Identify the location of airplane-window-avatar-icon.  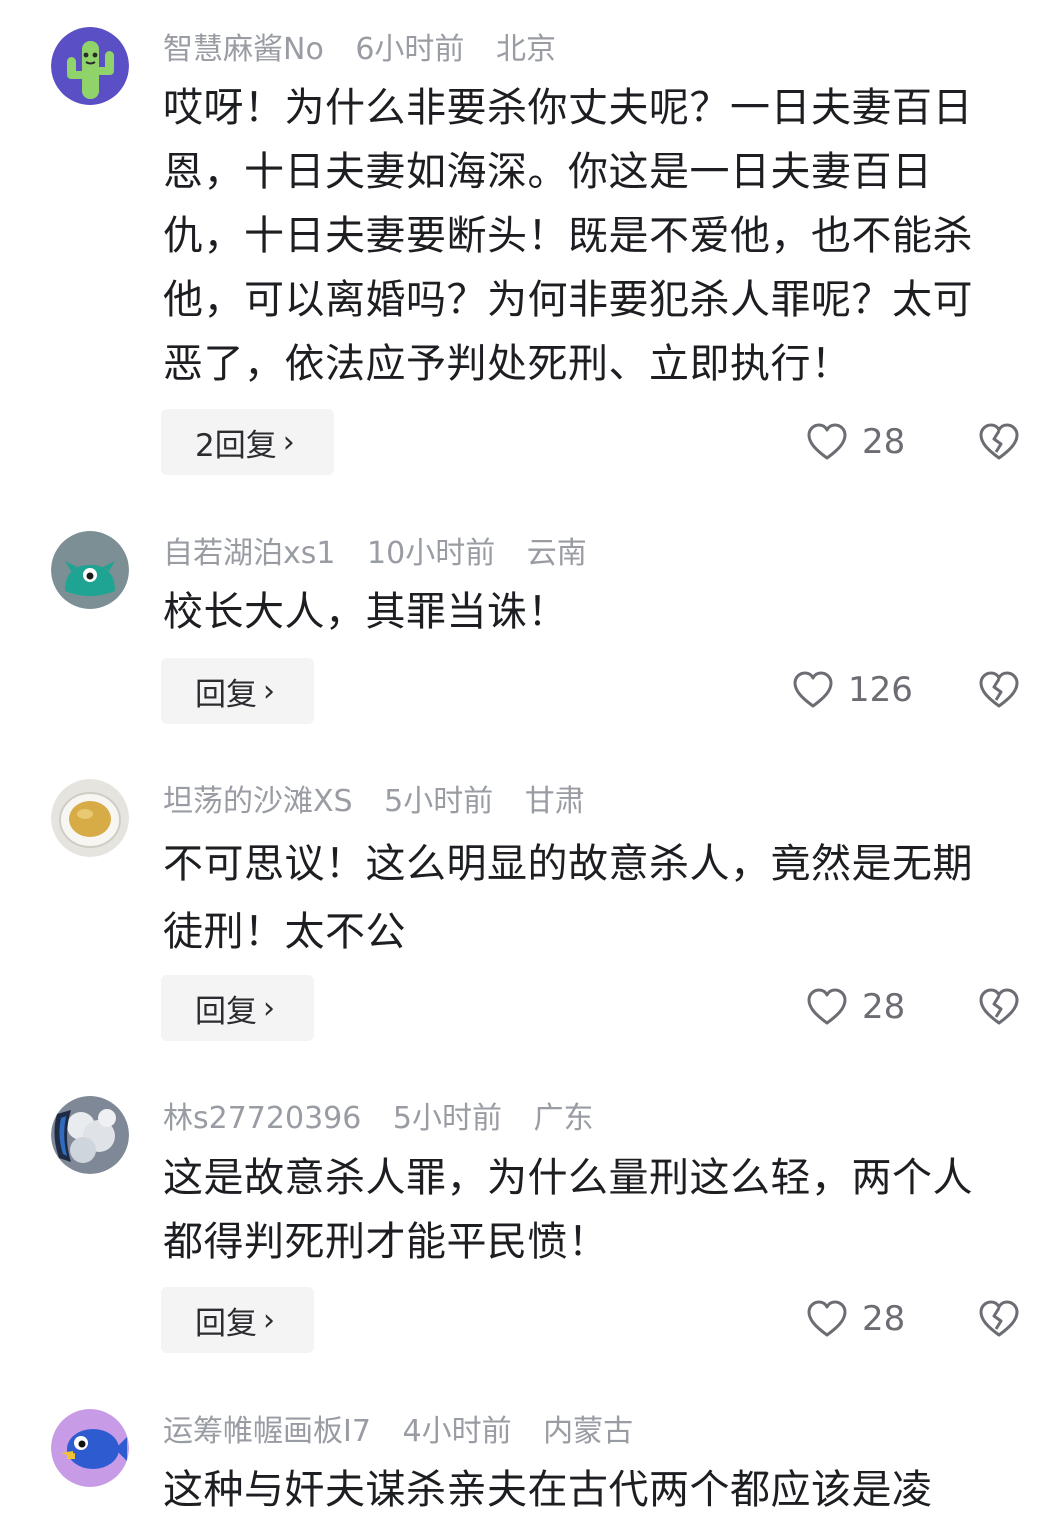
(90, 1135).